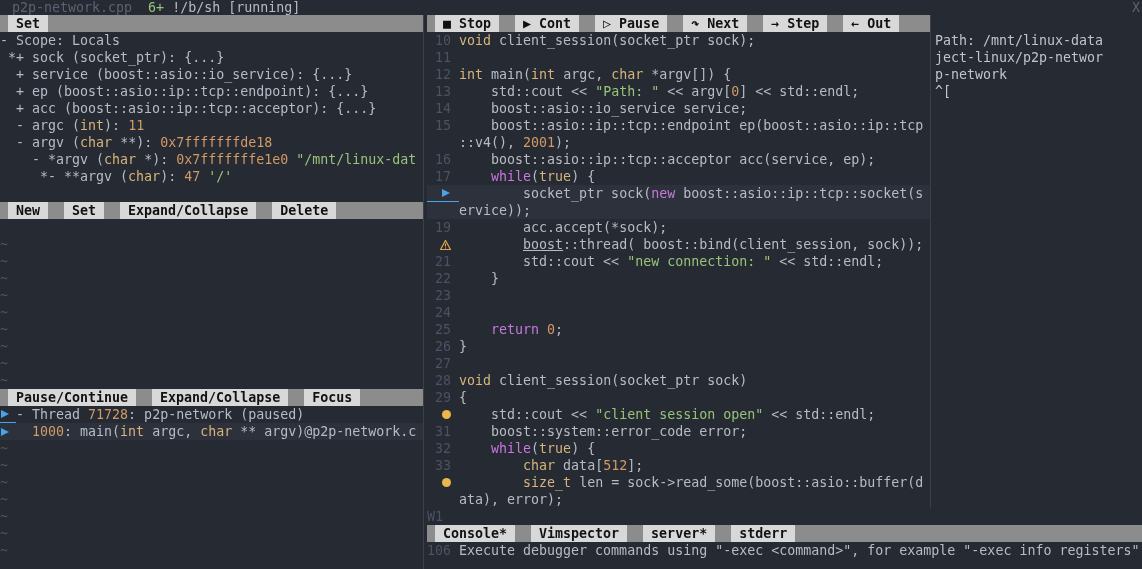 This screenshot has width=1142, height=569. I want to click on terminal-tab-number: 6+, so click(156, 7).